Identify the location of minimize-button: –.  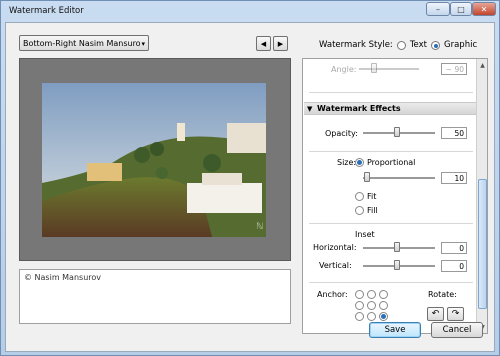
(438, 9).